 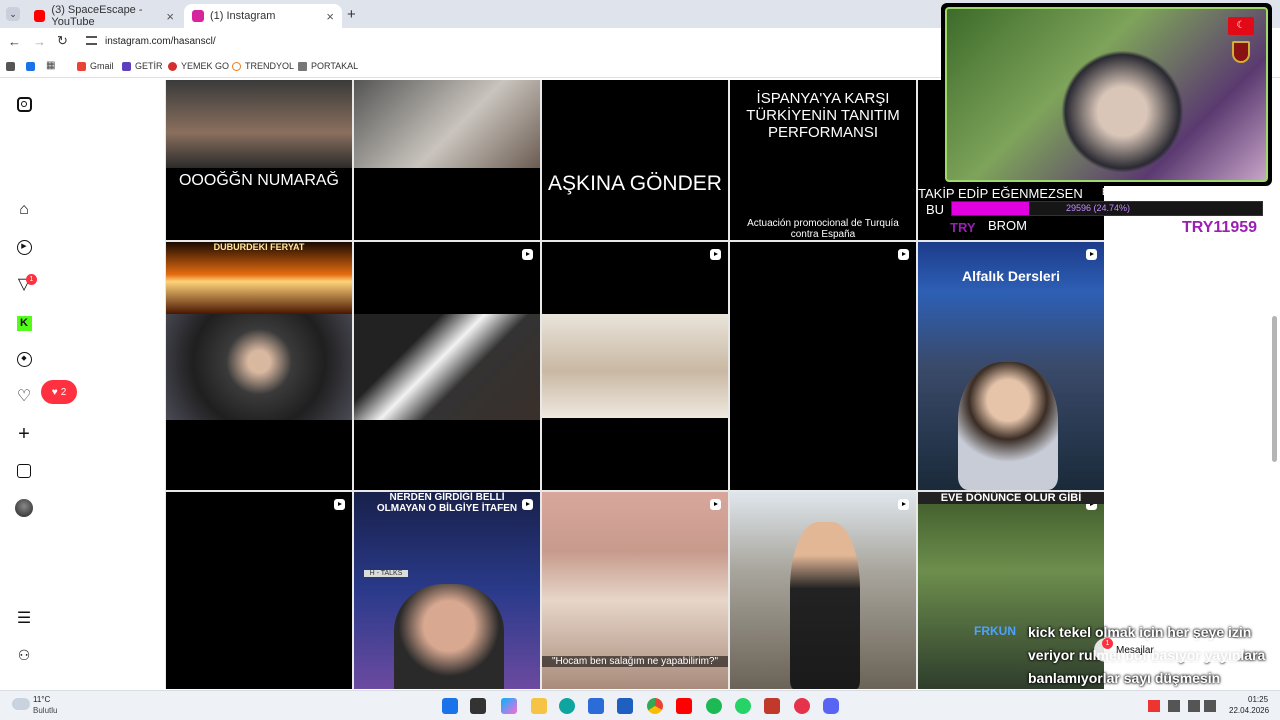 What do you see at coordinates (24, 508) in the screenshot?
I see `profile-avatar` at bounding box center [24, 508].